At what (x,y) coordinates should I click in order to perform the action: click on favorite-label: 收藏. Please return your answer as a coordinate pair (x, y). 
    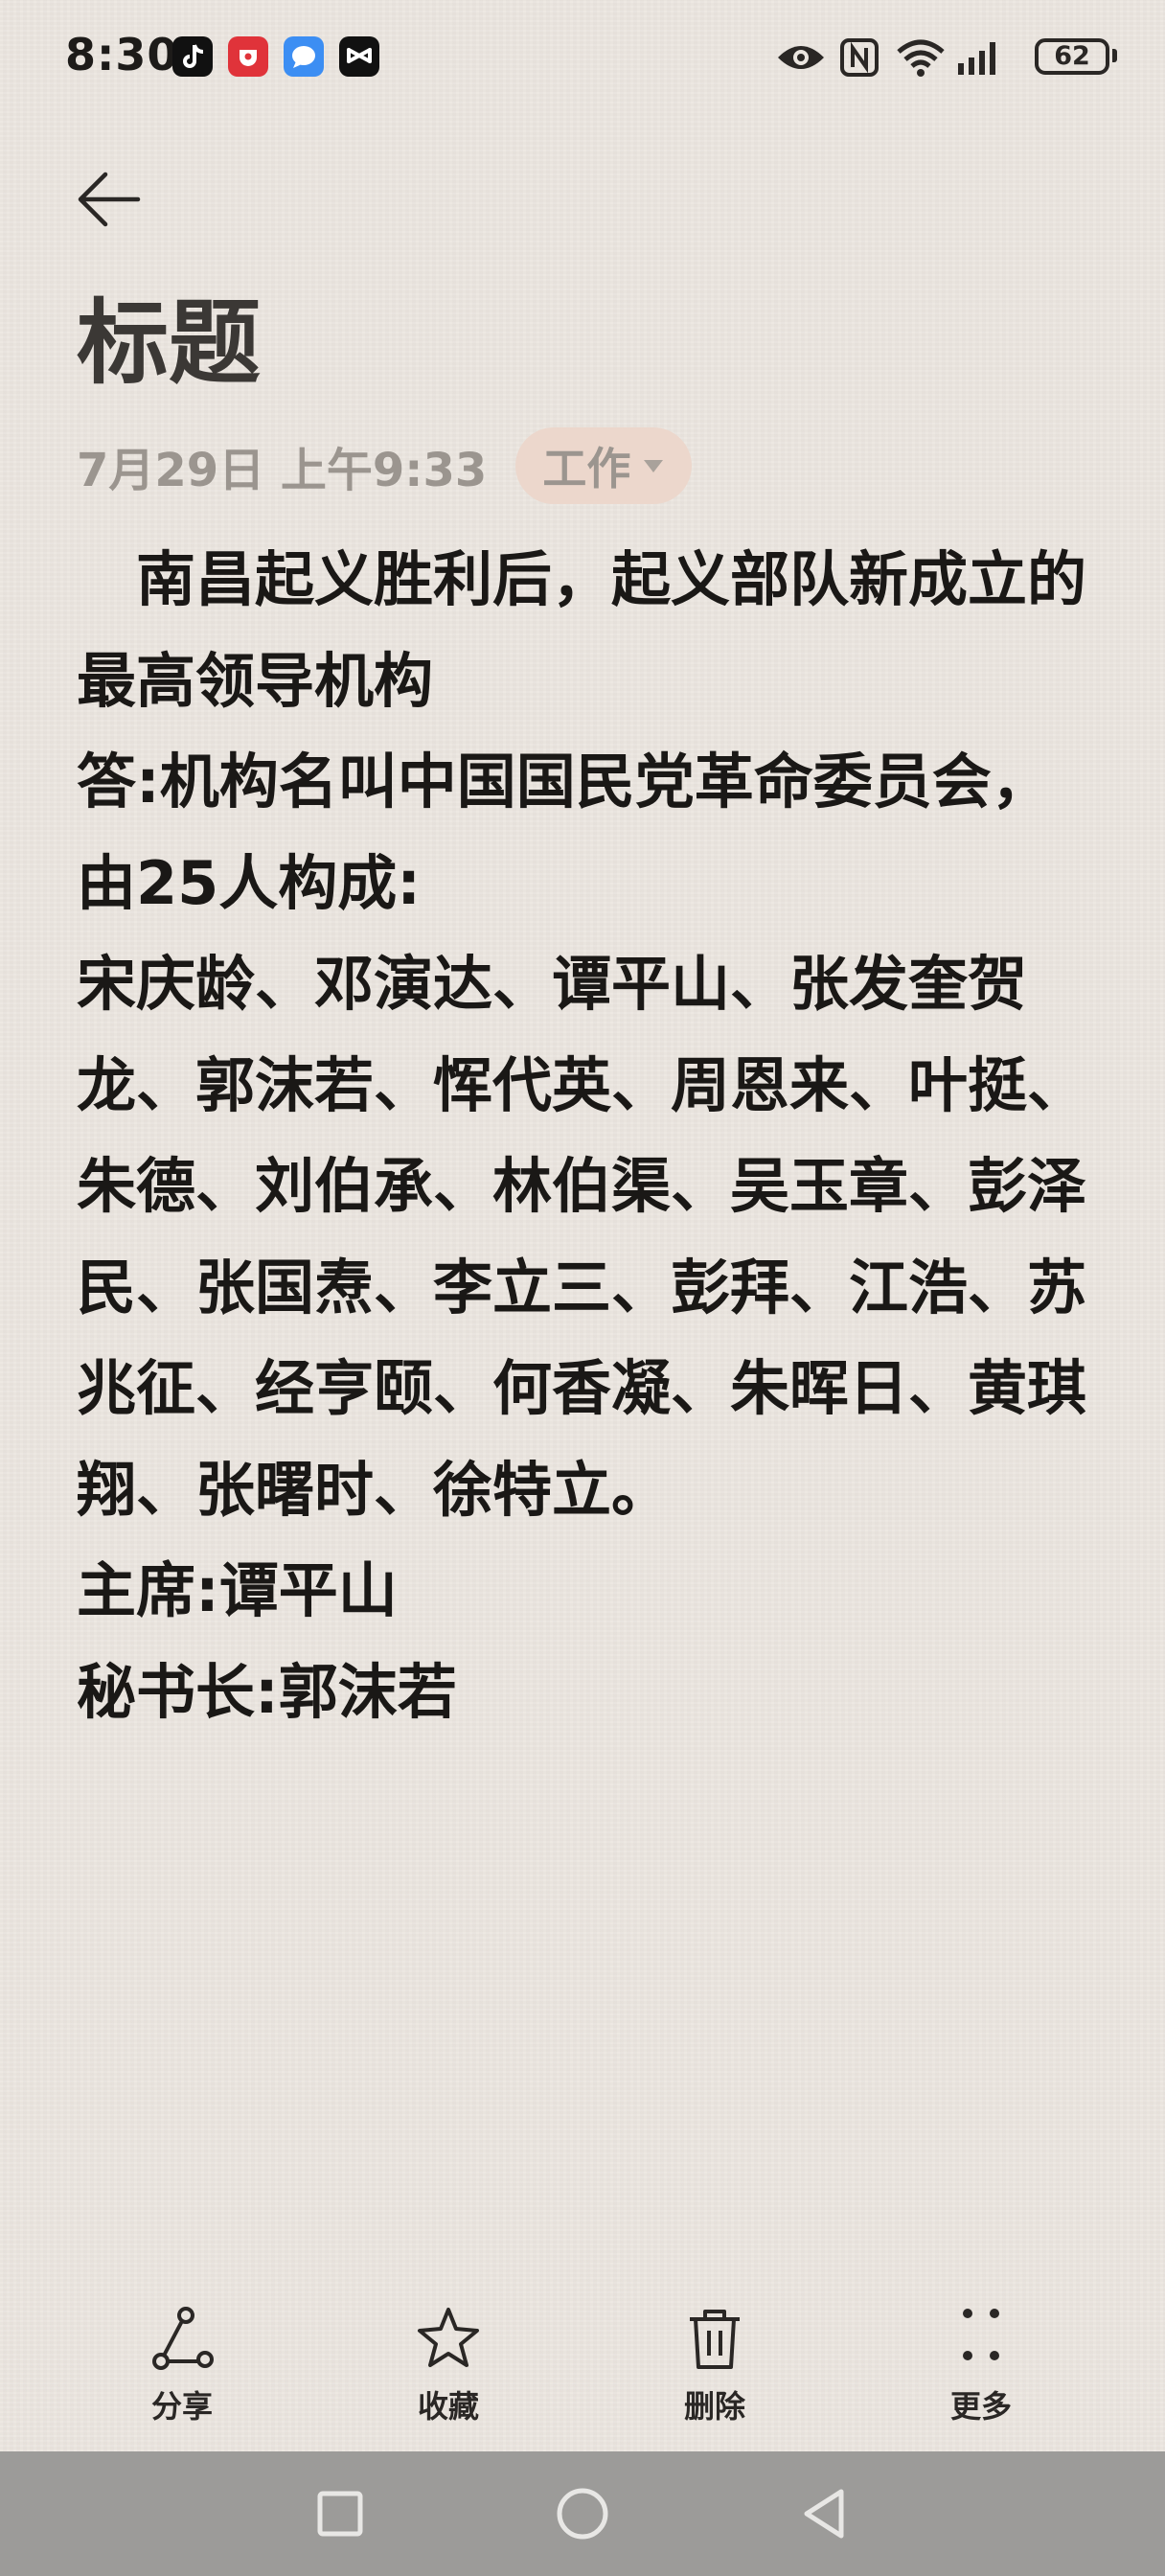
    Looking at the image, I should click on (448, 2406).